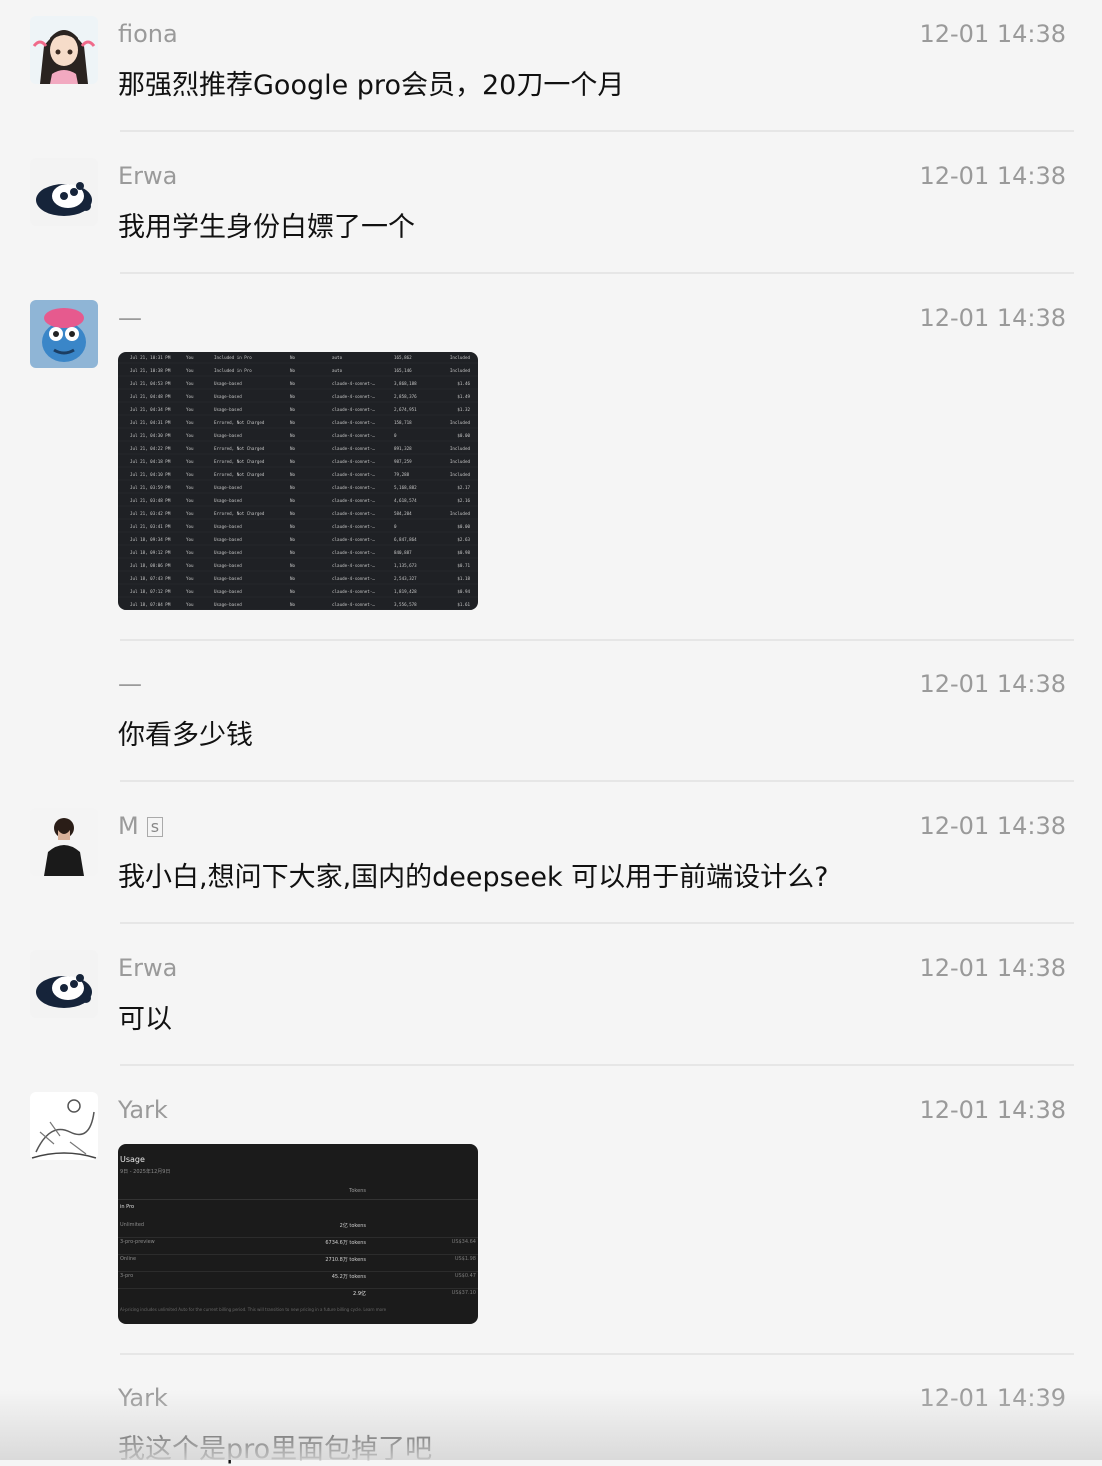  What do you see at coordinates (298, 1280) in the screenshot?
I see `usage-row: 3-pro 45.2万 tokens US$0.47` at bounding box center [298, 1280].